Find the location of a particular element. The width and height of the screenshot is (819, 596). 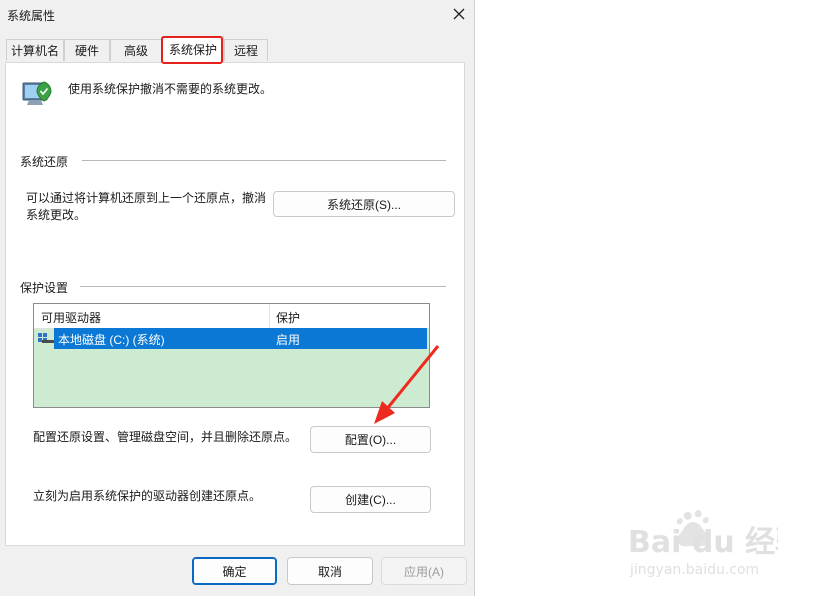

system-protection-icon is located at coordinates (37, 93).